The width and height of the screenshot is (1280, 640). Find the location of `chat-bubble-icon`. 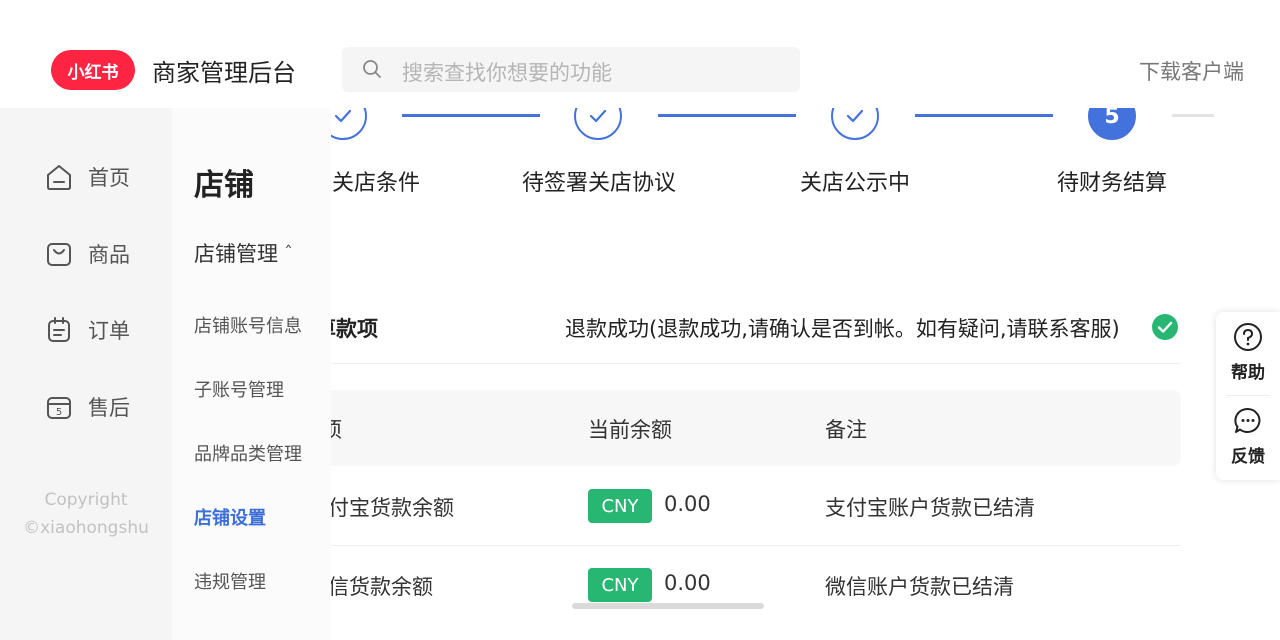

chat-bubble-icon is located at coordinates (1247, 420).